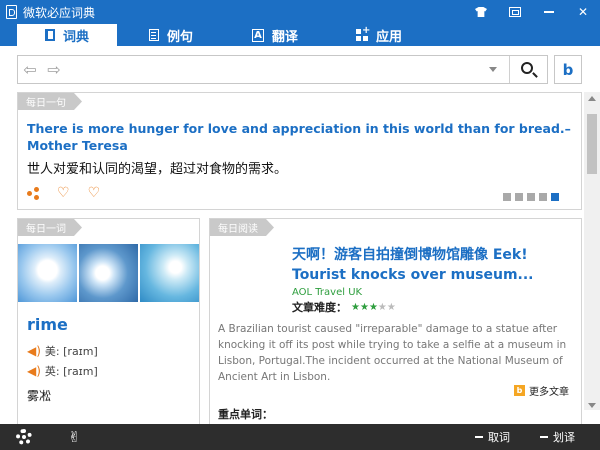 The width and height of the screenshot is (600, 450). I want to click on shirt-icon, so click(481, 12).